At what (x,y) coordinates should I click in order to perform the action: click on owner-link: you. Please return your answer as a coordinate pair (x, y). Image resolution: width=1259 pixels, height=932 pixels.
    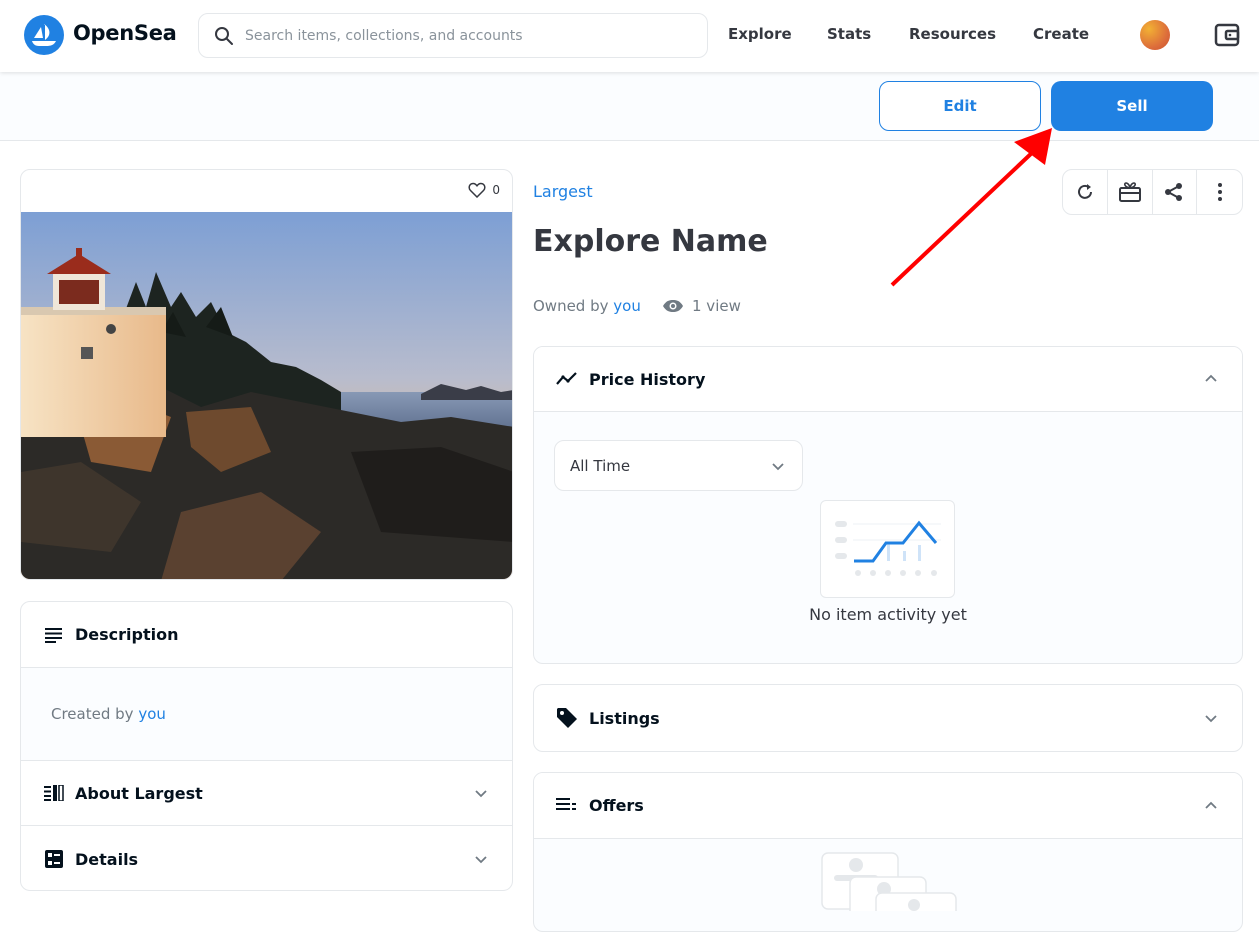
    Looking at the image, I should click on (627, 306).